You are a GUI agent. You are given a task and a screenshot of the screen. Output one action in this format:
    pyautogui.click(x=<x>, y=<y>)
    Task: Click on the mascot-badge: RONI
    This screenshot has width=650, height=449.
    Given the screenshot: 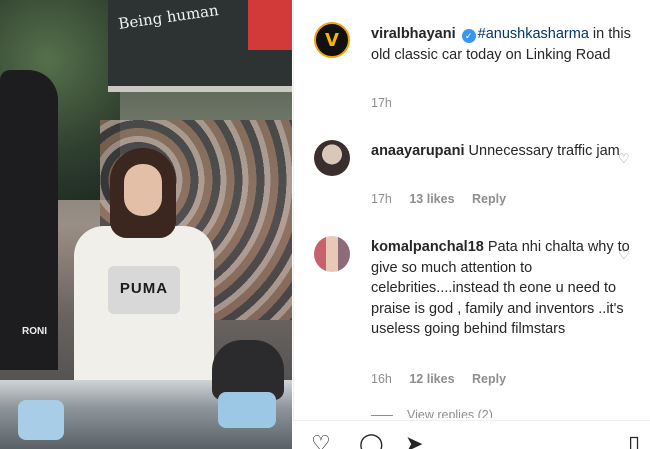 What is the action you would take?
    pyautogui.click(x=34, y=331)
    